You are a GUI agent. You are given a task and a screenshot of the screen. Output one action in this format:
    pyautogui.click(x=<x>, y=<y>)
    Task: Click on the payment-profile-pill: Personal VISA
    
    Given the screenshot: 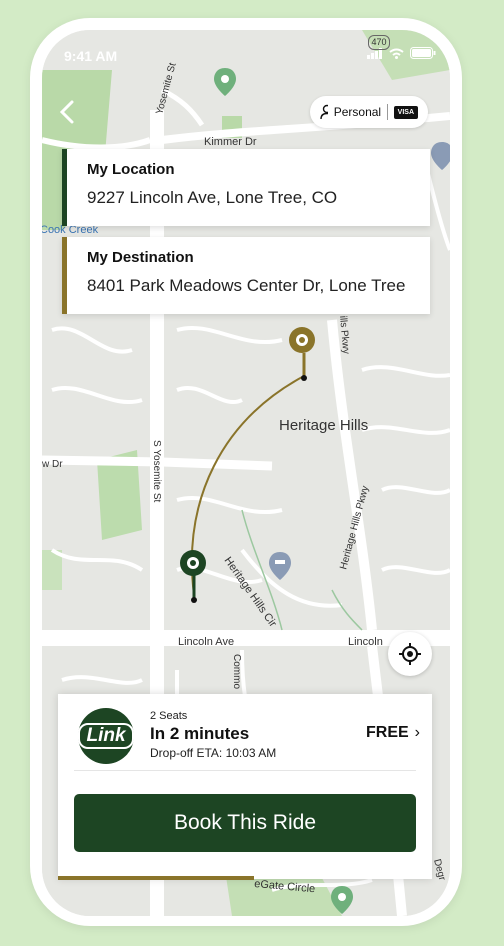 What is the action you would take?
    pyautogui.click(x=369, y=112)
    